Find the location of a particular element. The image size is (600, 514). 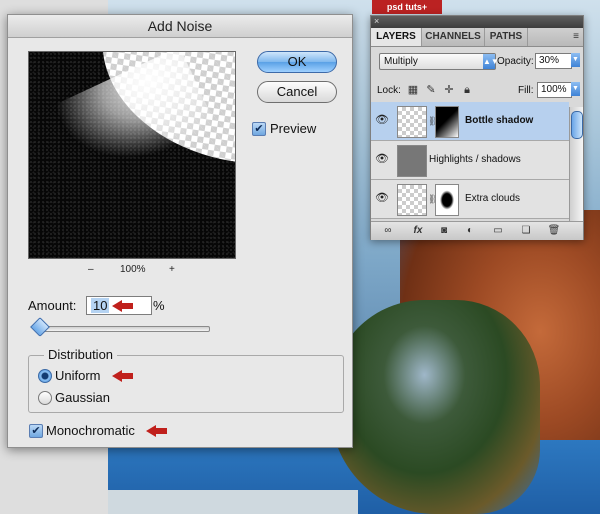

chevron-down-icon: ▲▼ is located at coordinates (491, 61).